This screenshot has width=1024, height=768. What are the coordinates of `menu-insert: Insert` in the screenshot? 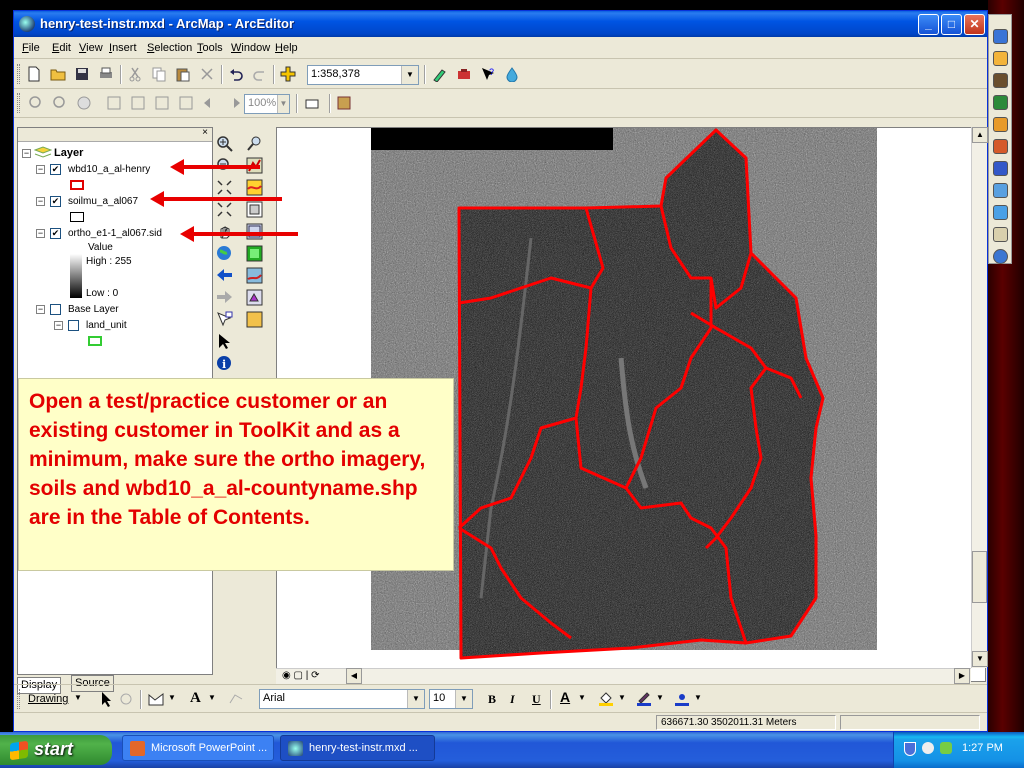 It's located at (123, 48).